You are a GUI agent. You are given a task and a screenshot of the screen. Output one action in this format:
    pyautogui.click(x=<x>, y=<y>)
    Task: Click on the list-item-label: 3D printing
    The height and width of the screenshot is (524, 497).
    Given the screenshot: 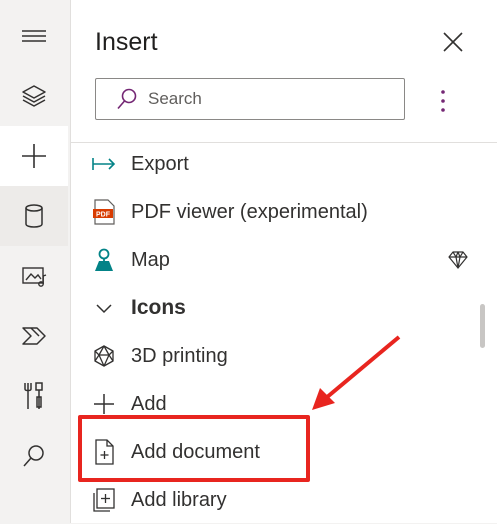 What is the action you would take?
    pyautogui.click(x=179, y=355)
    